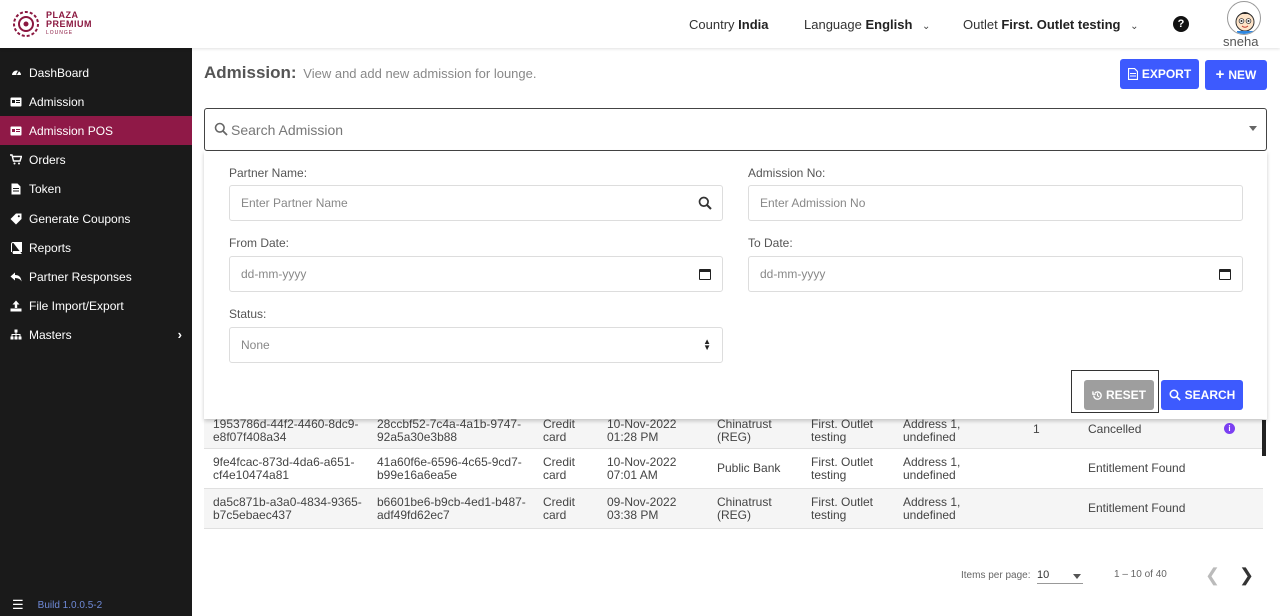 Image resolution: width=1280 pixels, height=616 pixels. Describe the element at coordinates (926, 26) in the screenshot. I see `chevron-down-icon: ⌄` at that location.